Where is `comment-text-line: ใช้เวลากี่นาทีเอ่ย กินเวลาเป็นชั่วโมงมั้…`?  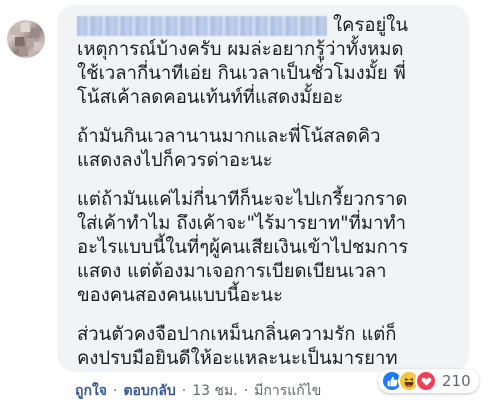
comment-text-line: ใช้เวลากี่นาทีเอ่ย กินเวลาเป็นชั่วโมงมั้… is located at coordinates (241, 73).